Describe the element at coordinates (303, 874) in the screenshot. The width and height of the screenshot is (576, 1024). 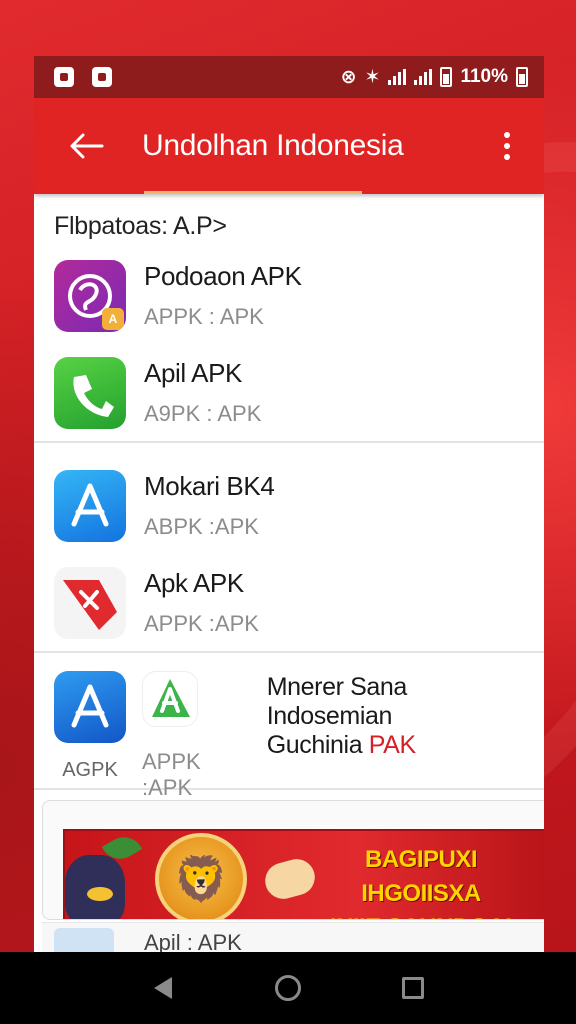
I see `promo-banner: 🦁 BAGIPUXI IHGOIISXA INIIE SAUNDGA!` at that location.